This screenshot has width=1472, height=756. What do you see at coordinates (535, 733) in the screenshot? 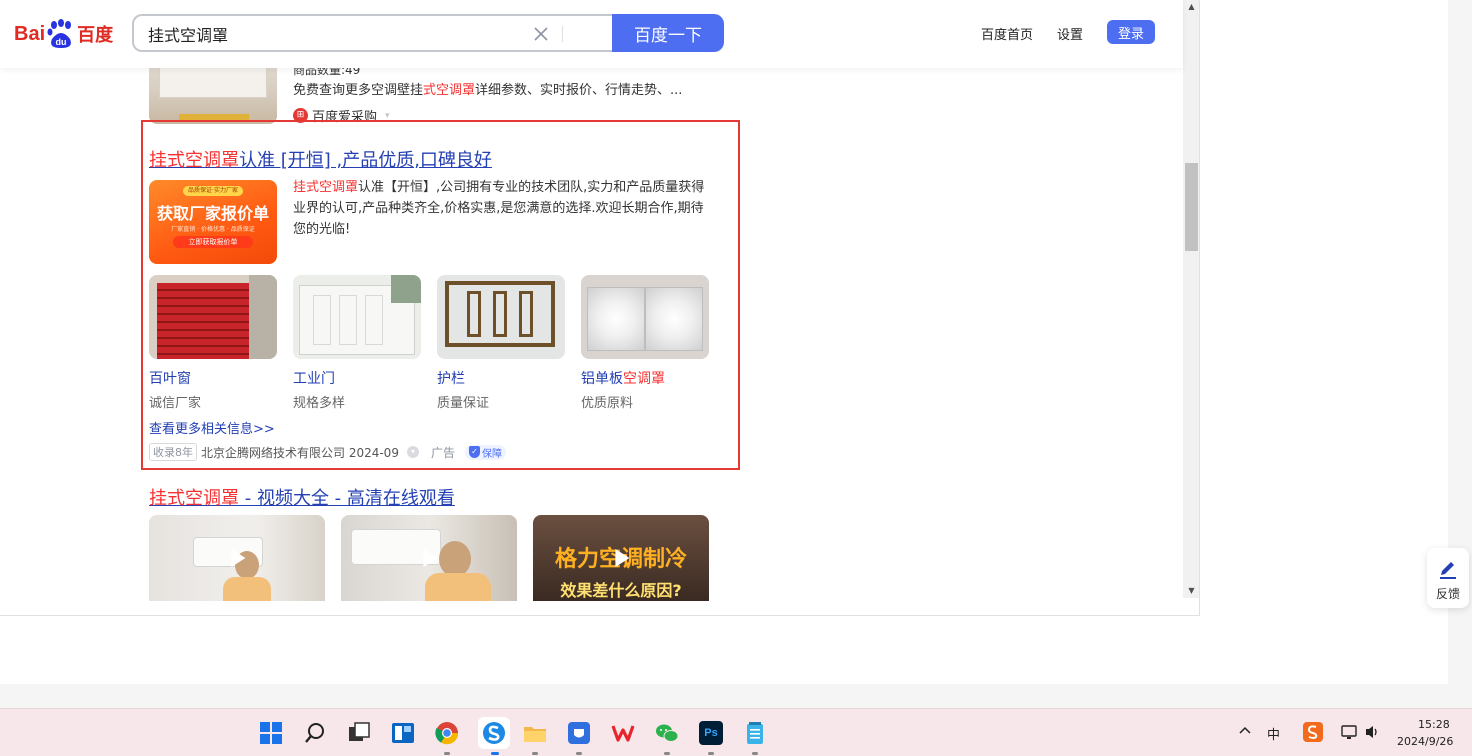
I see `file-explorer-icon` at bounding box center [535, 733].